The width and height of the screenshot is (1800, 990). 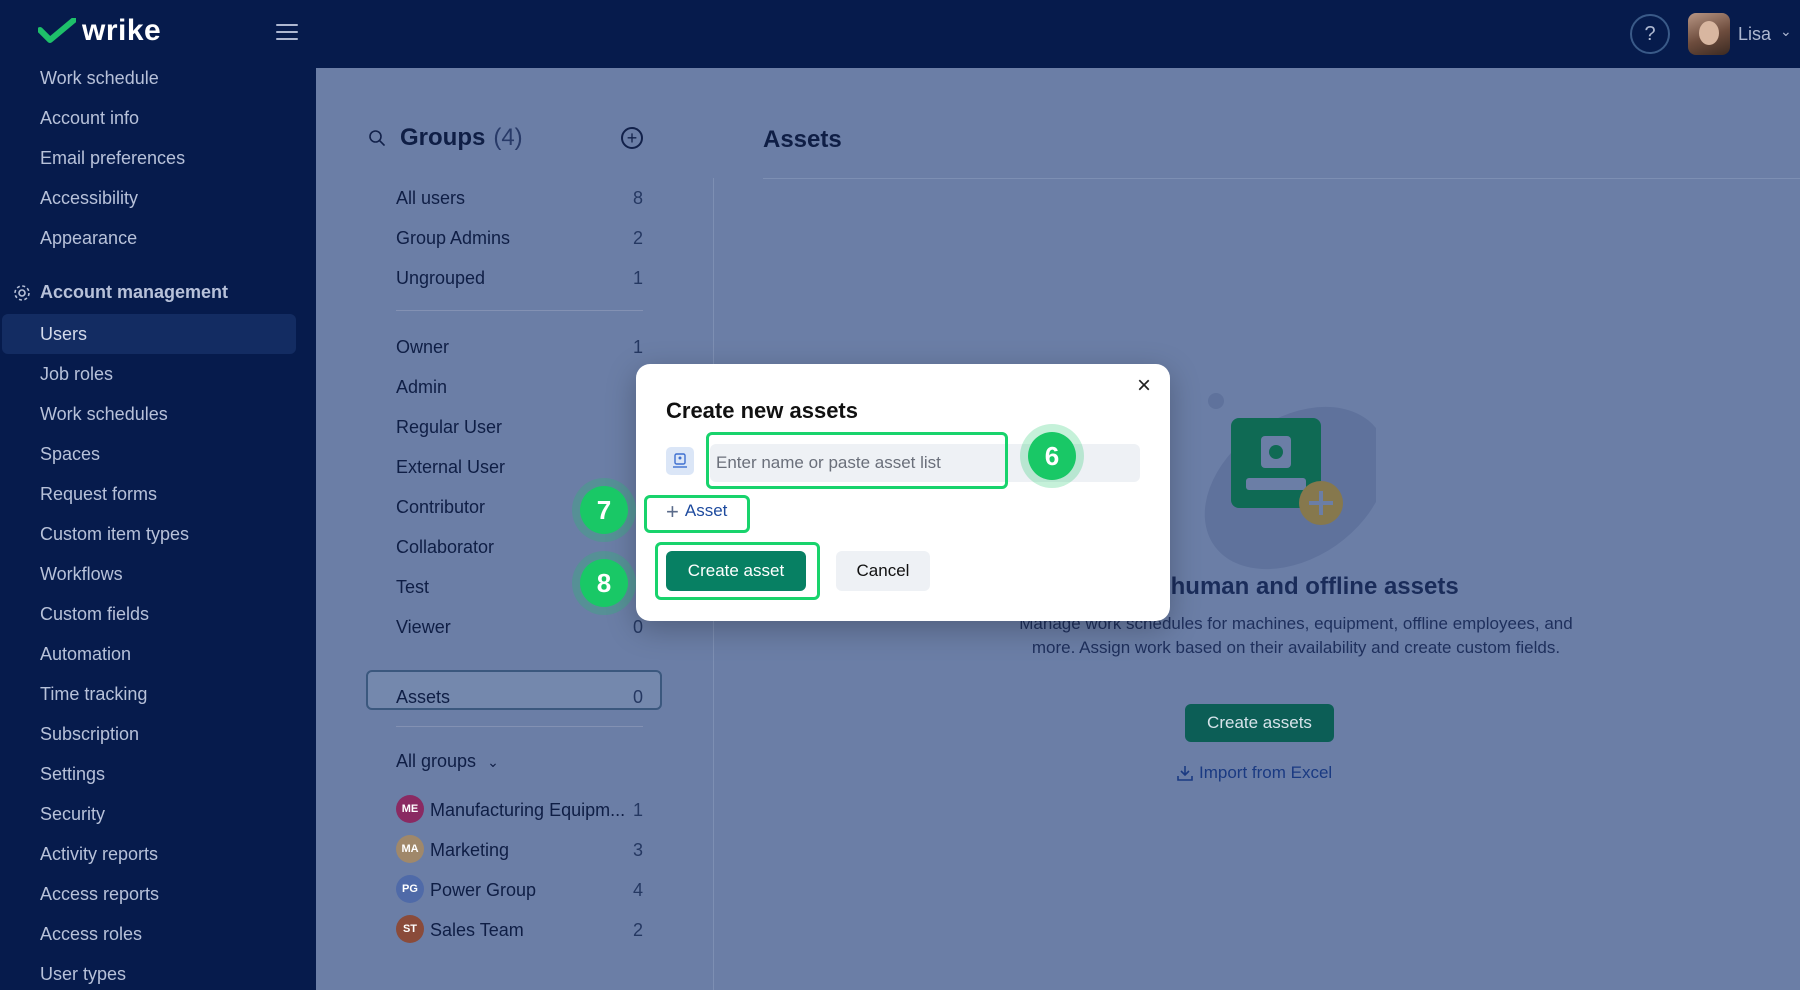 What do you see at coordinates (637, 238) in the screenshot?
I see `group-count: 2` at bounding box center [637, 238].